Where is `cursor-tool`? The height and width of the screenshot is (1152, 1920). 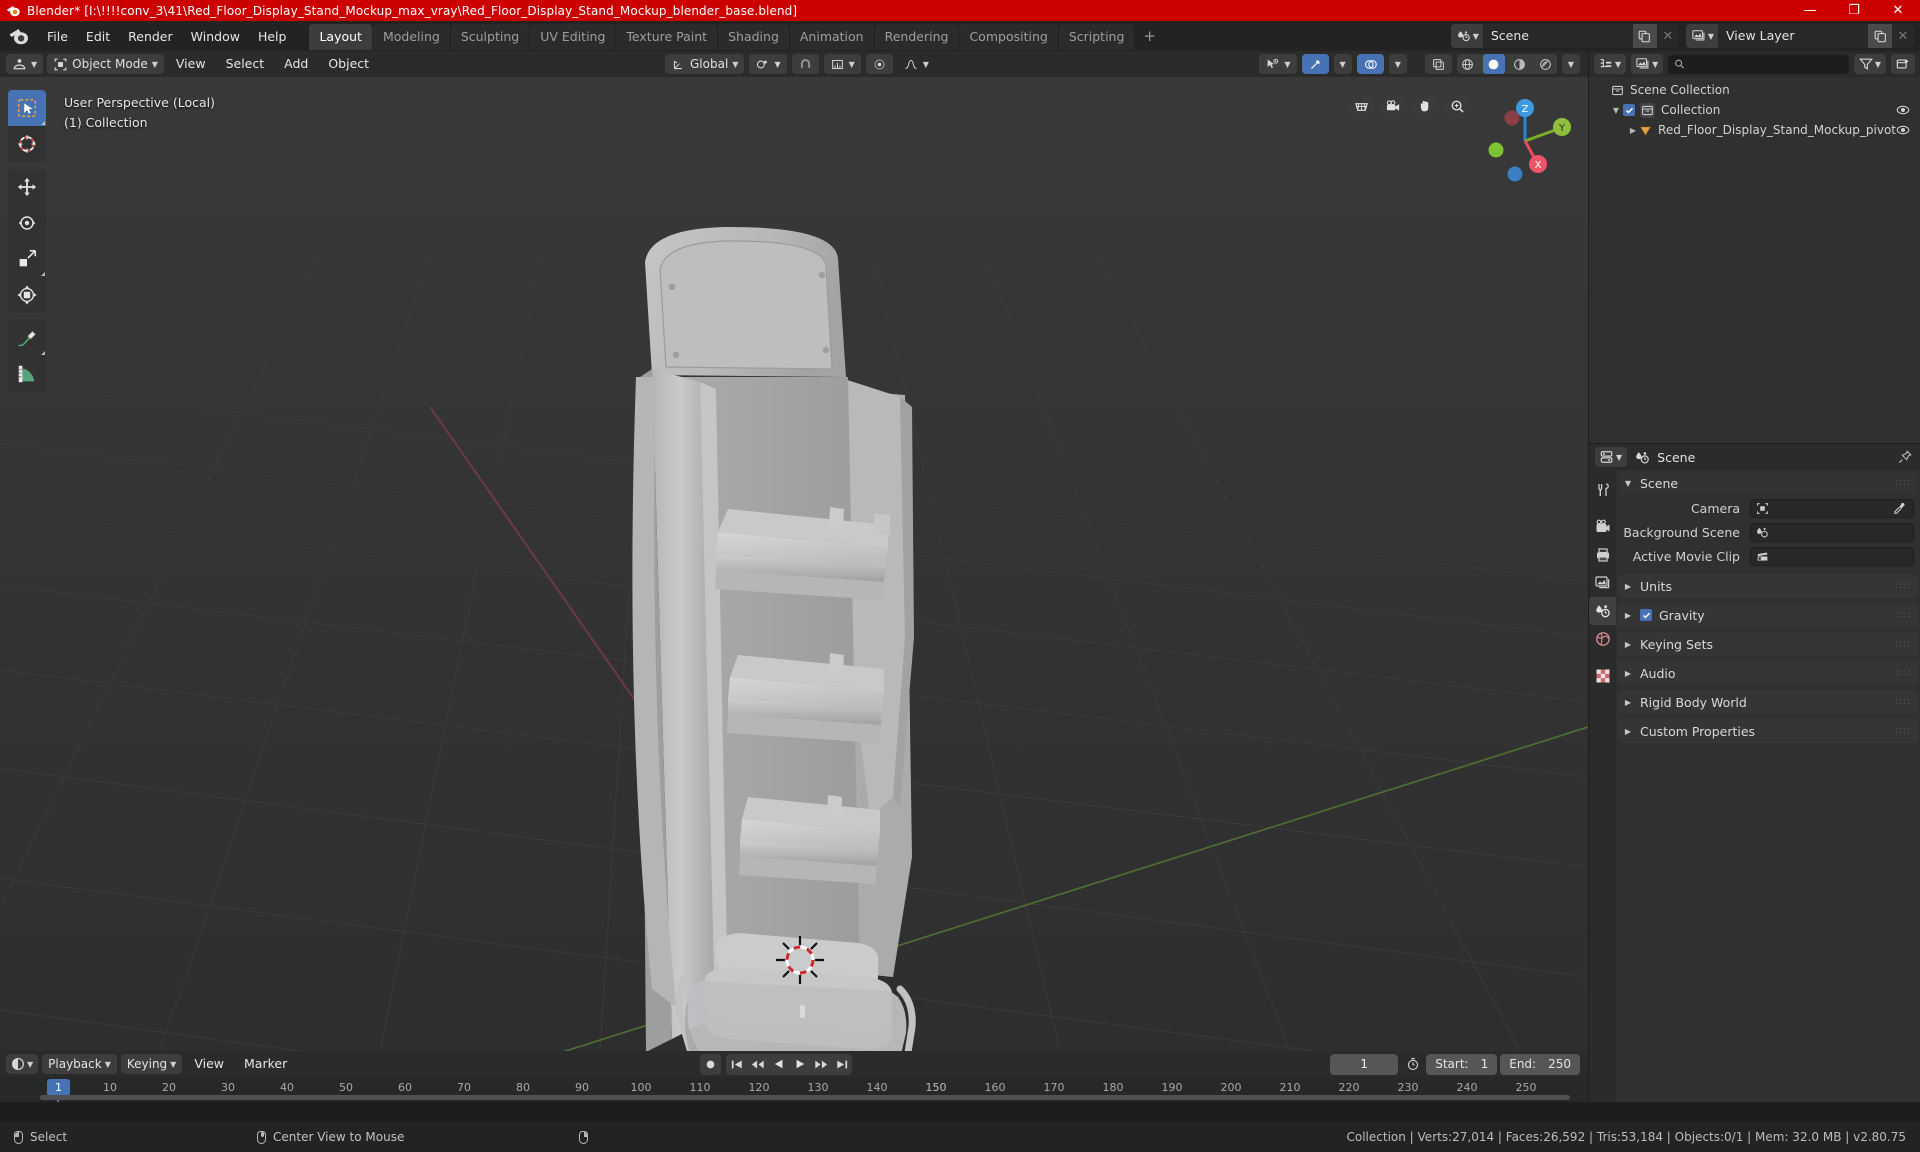
cursor-tool is located at coordinates (27, 144).